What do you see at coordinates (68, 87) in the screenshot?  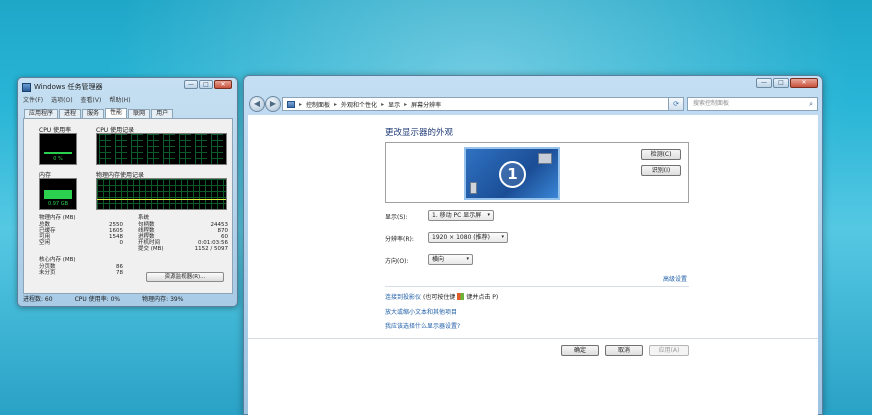 I see `task-manager-title: Windows 任务管理器` at bounding box center [68, 87].